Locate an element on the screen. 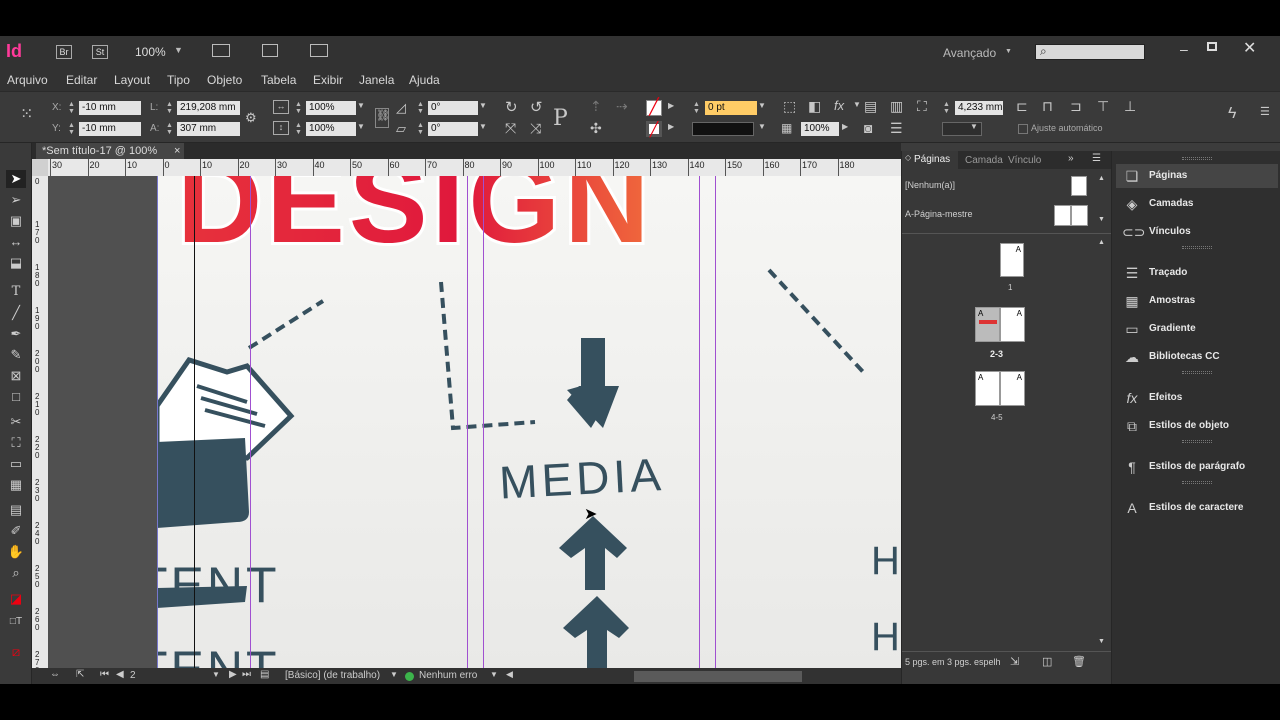 The image size is (1280, 720). content-collector-icon: ⬓ is located at coordinates (16, 263).